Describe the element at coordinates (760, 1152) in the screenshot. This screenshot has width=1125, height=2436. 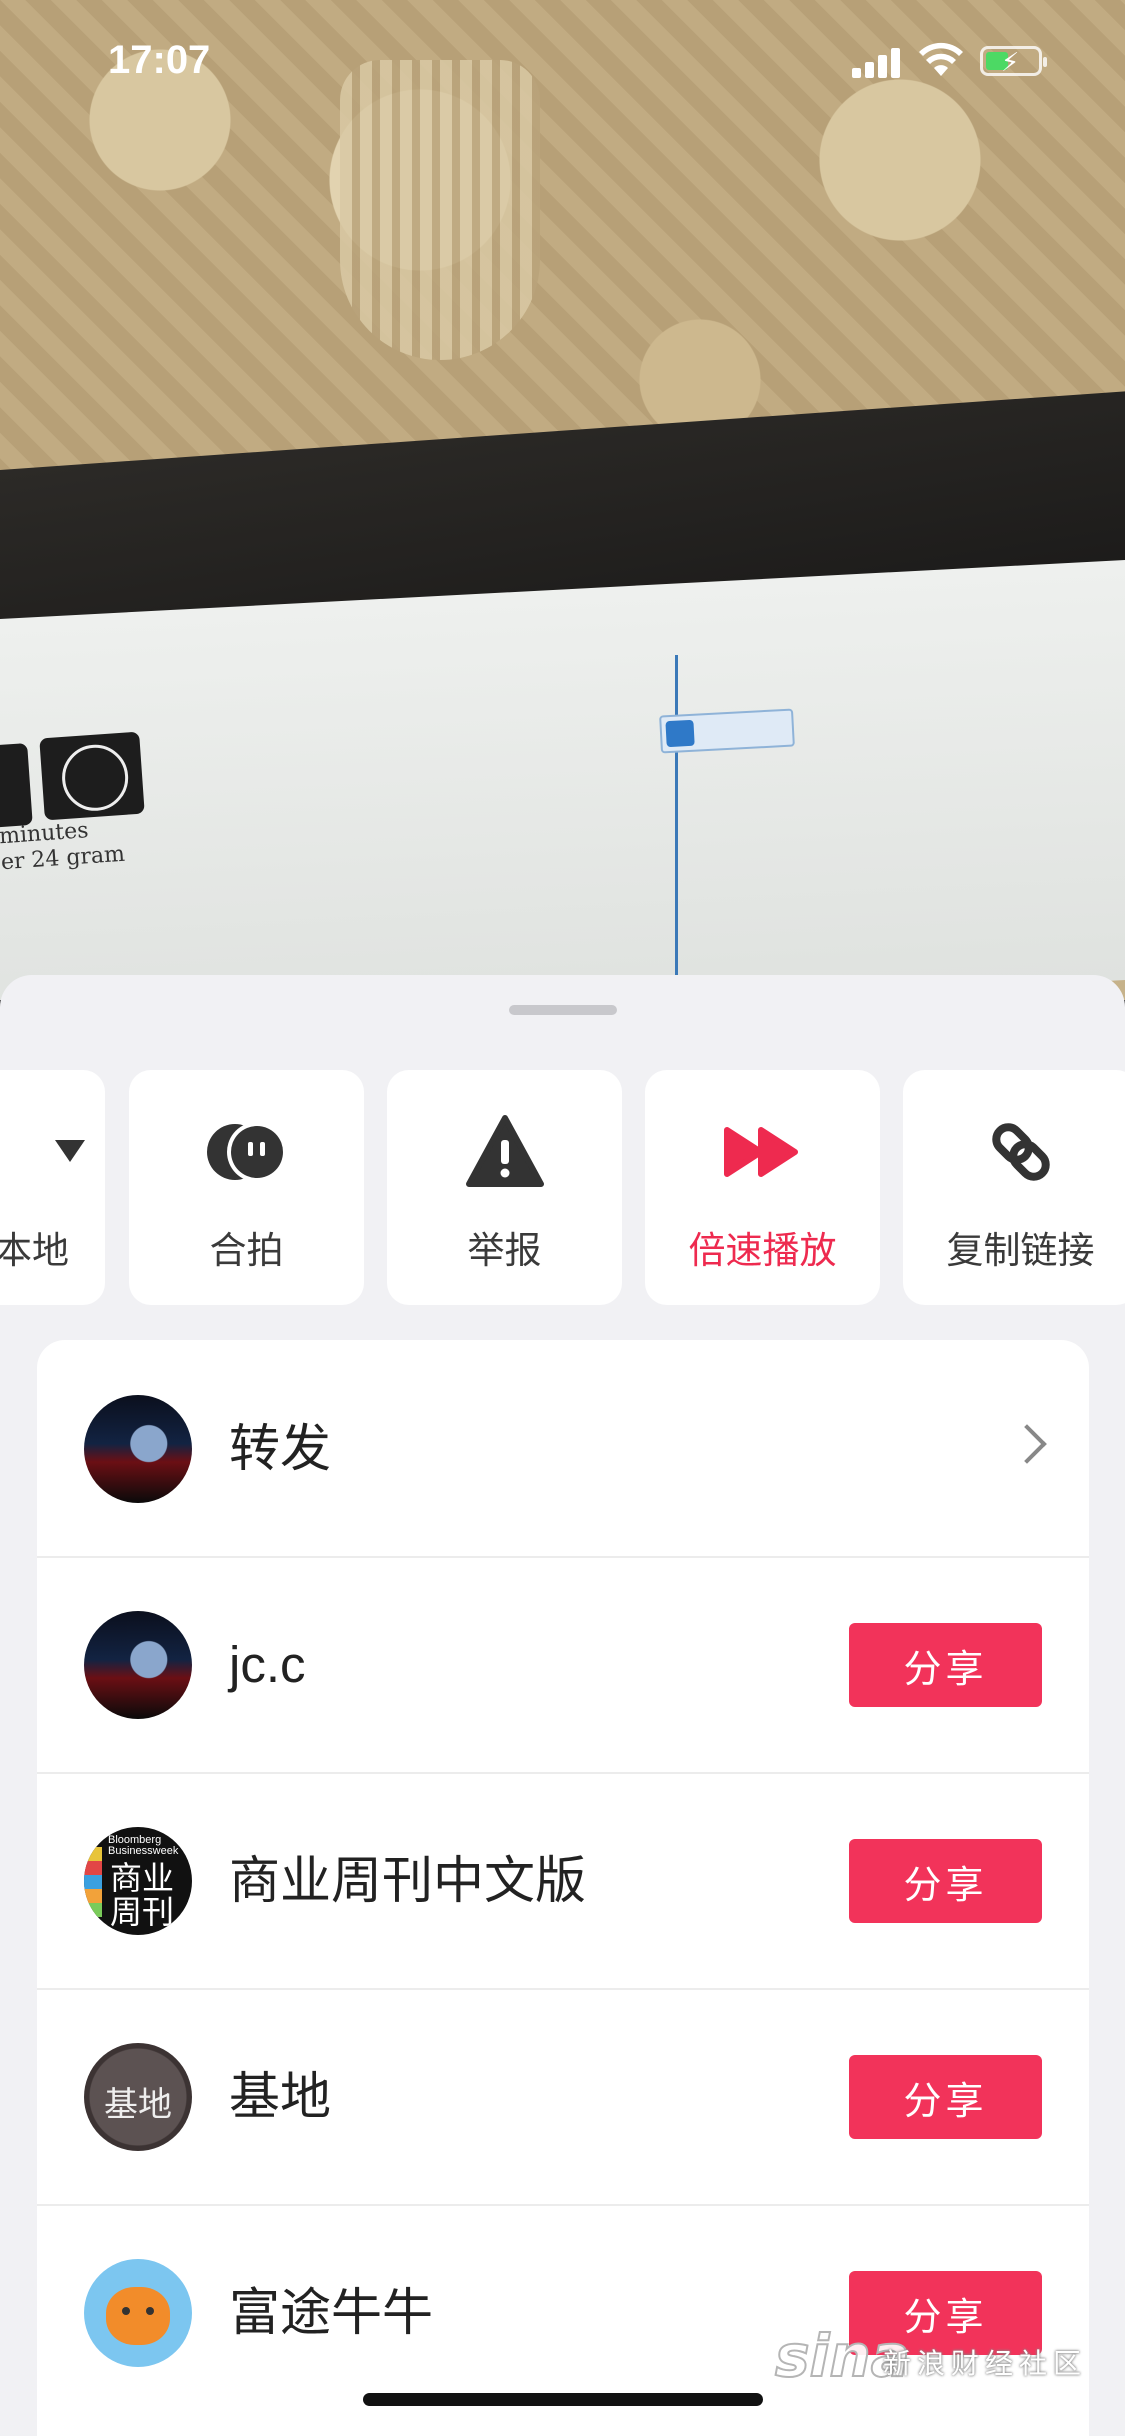
I see `fast-forward-icon` at that location.